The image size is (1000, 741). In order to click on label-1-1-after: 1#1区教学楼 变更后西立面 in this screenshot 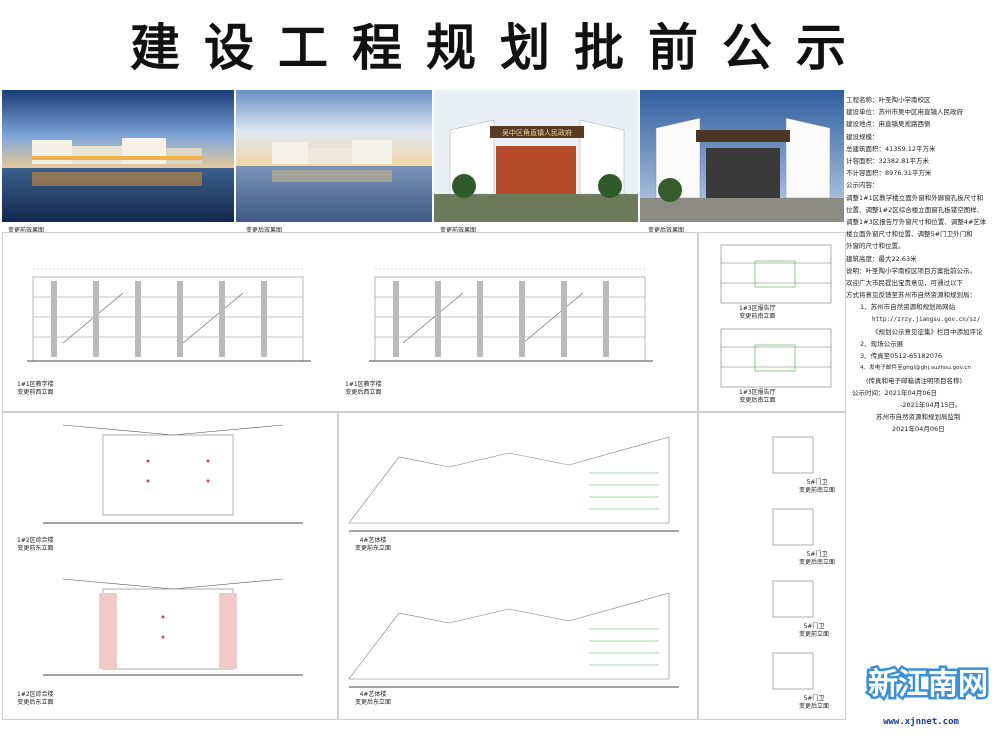, I will do `click(363, 388)`.